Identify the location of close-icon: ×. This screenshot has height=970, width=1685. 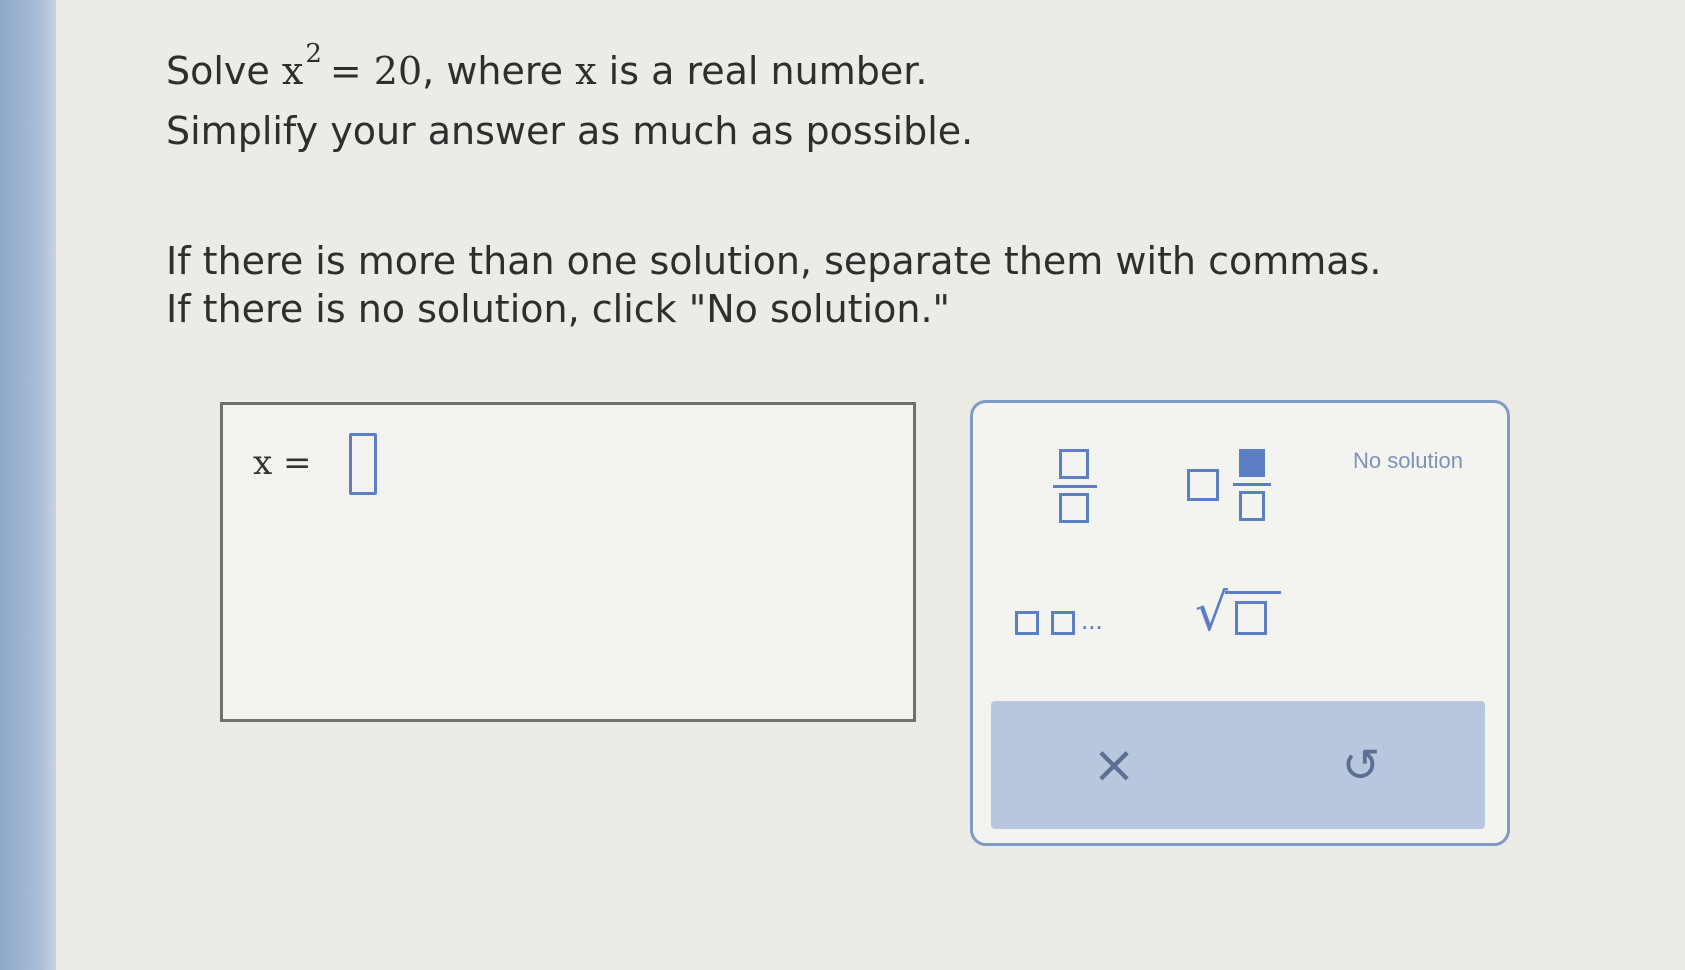
(1114, 765).